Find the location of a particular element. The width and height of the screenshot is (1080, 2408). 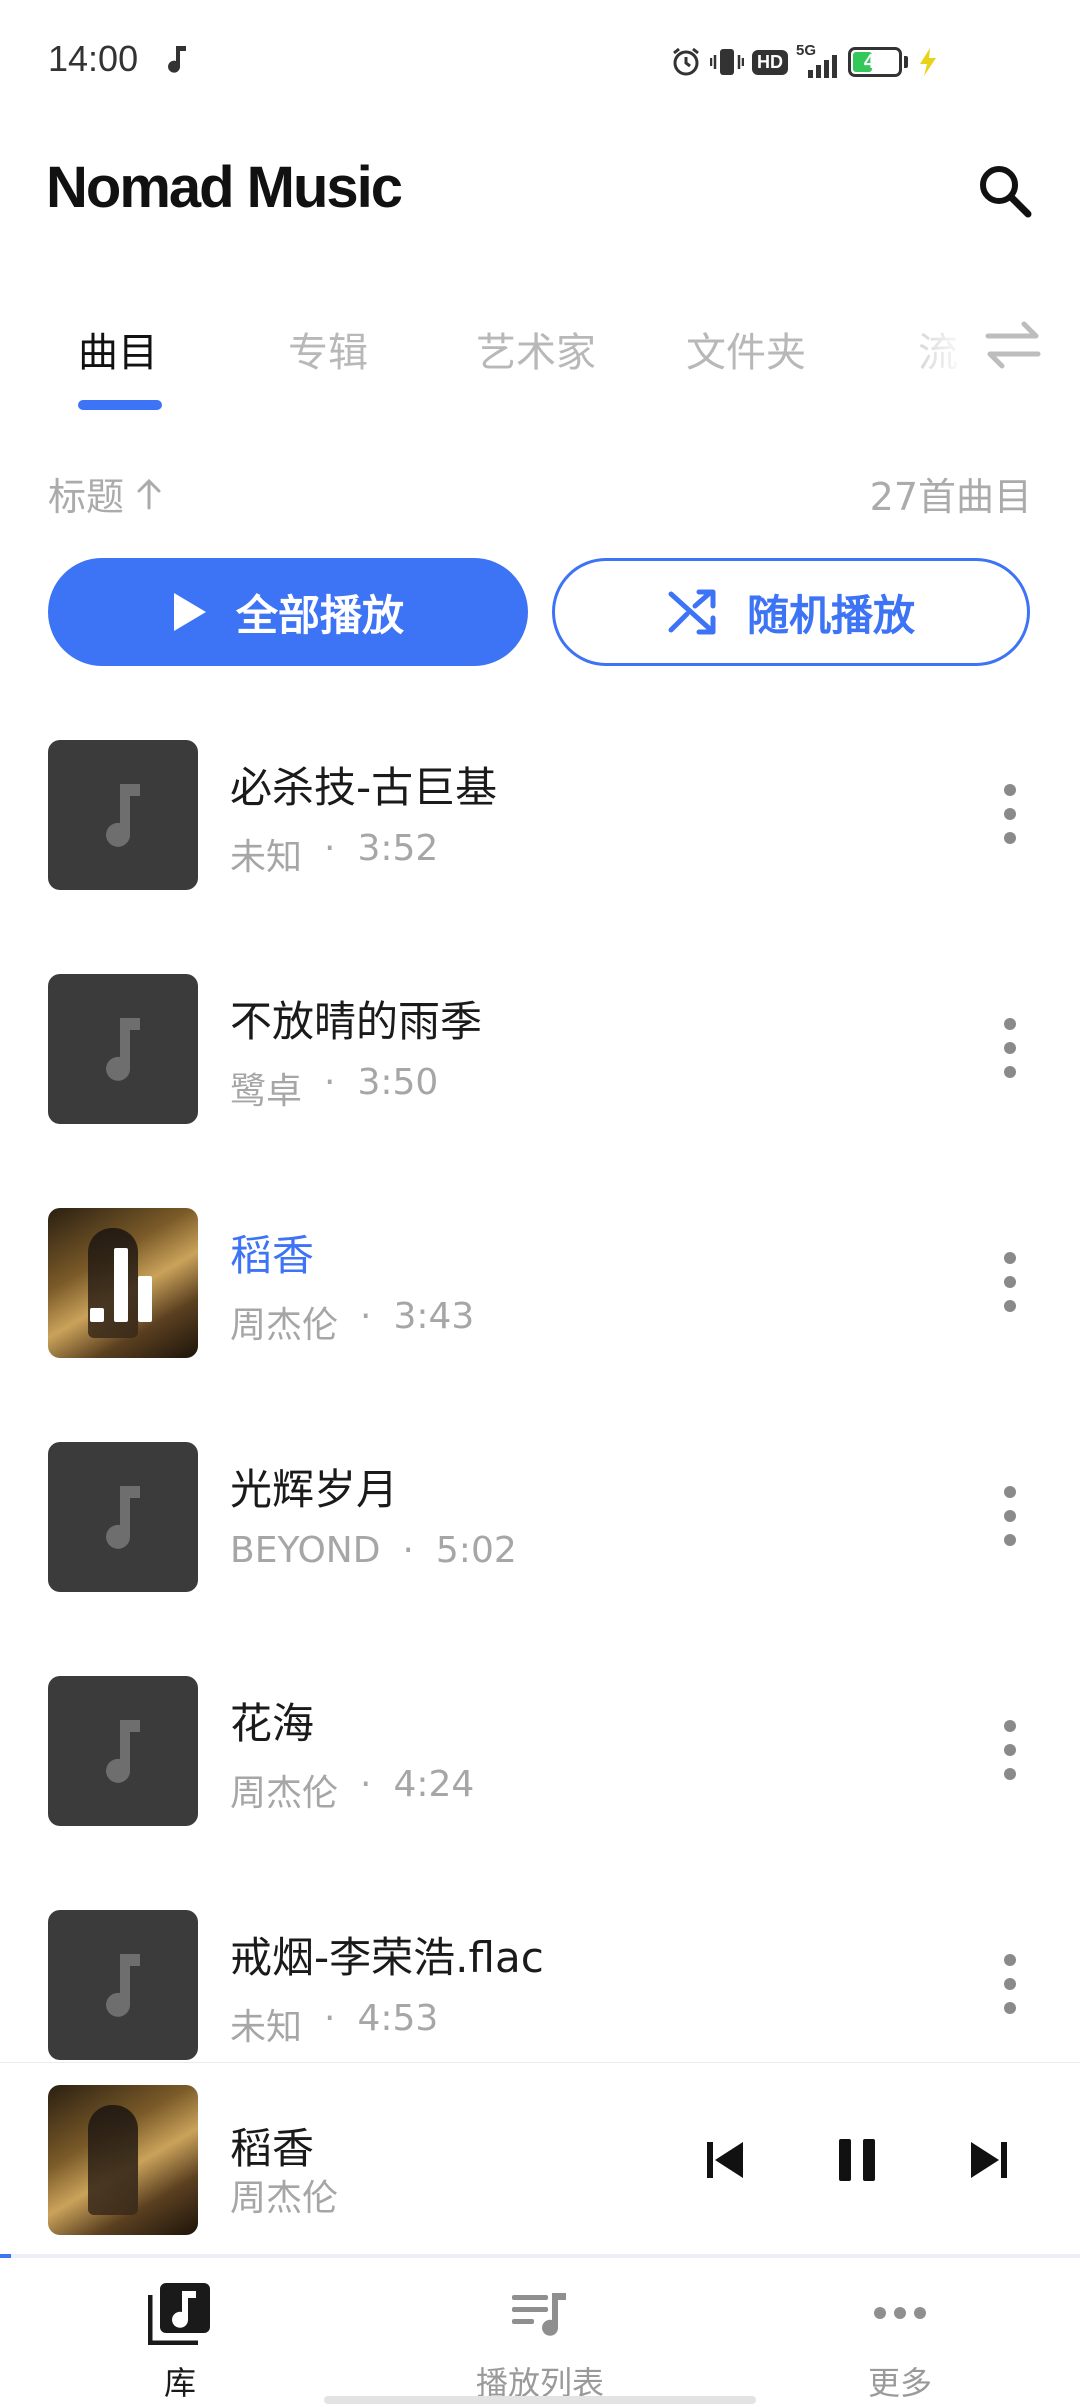

song-artist: BEYOND is located at coordinates (305, 1550).